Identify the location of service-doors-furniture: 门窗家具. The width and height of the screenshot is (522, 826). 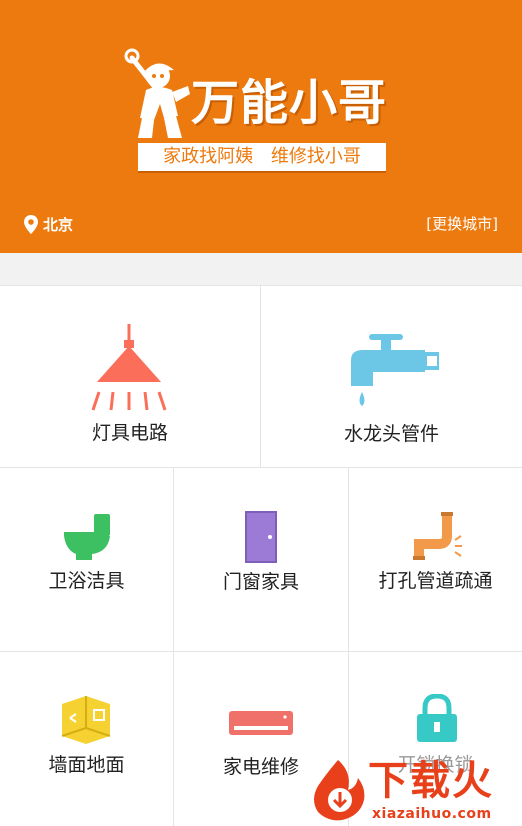
(261, 559).